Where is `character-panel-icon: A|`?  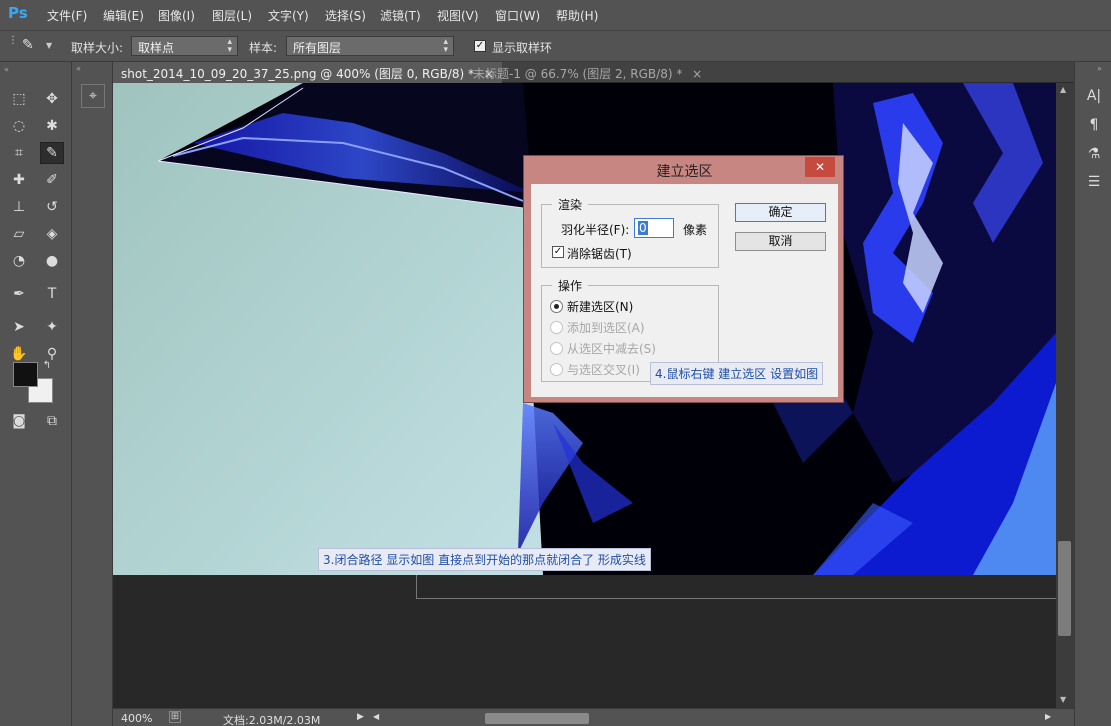 character-panel-icon: A| is located at coordinates (1094, 97).